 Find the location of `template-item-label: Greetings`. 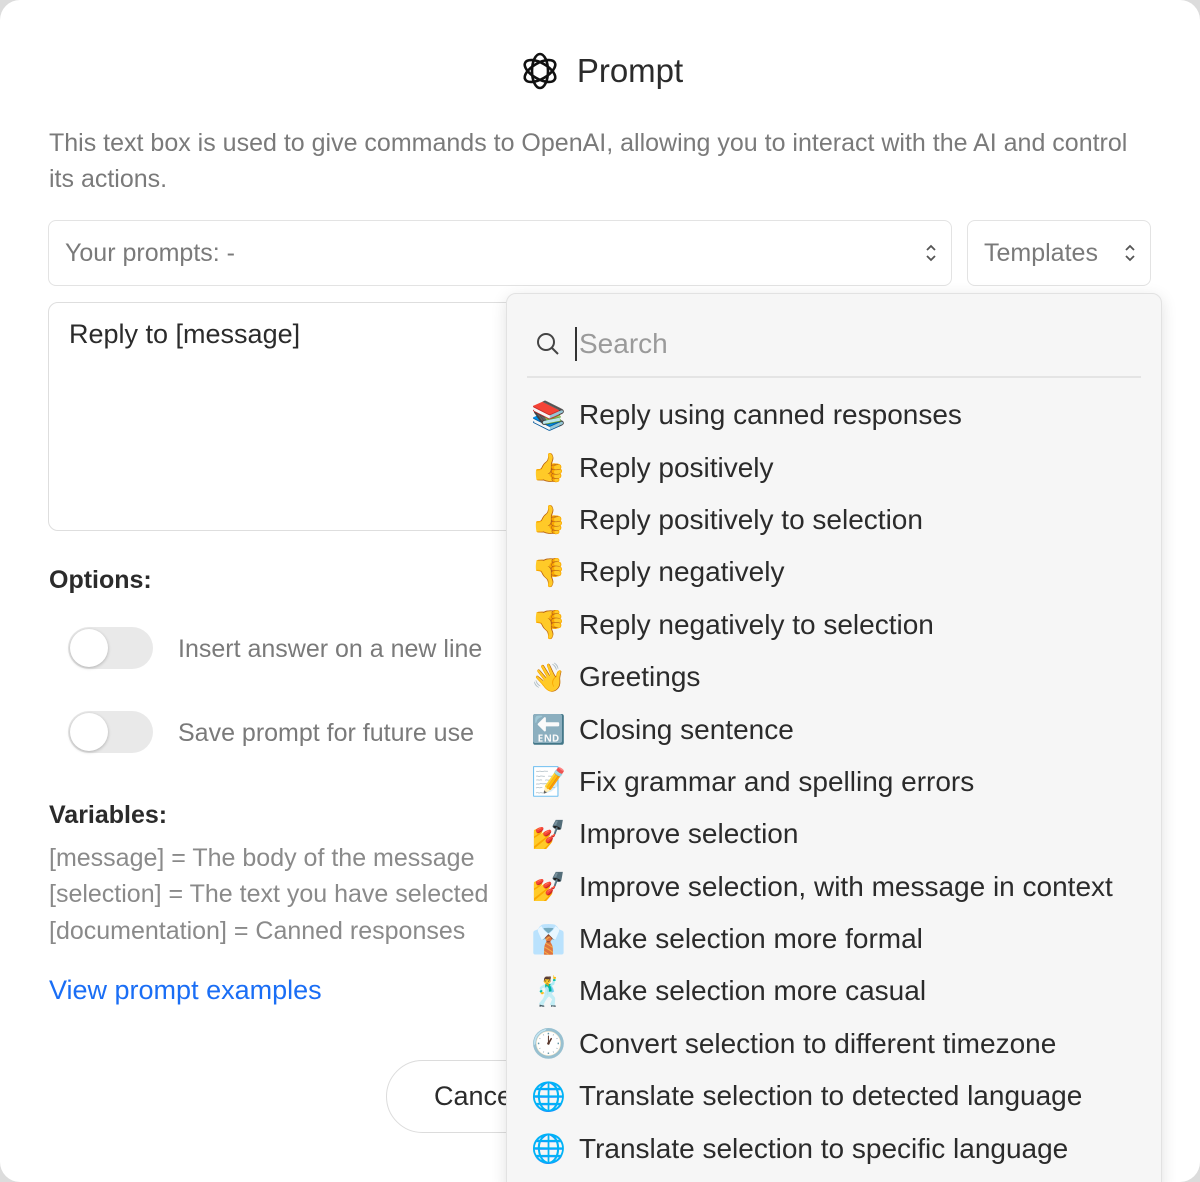

template-item-label: Greetings is located at coordinates (640, 677).